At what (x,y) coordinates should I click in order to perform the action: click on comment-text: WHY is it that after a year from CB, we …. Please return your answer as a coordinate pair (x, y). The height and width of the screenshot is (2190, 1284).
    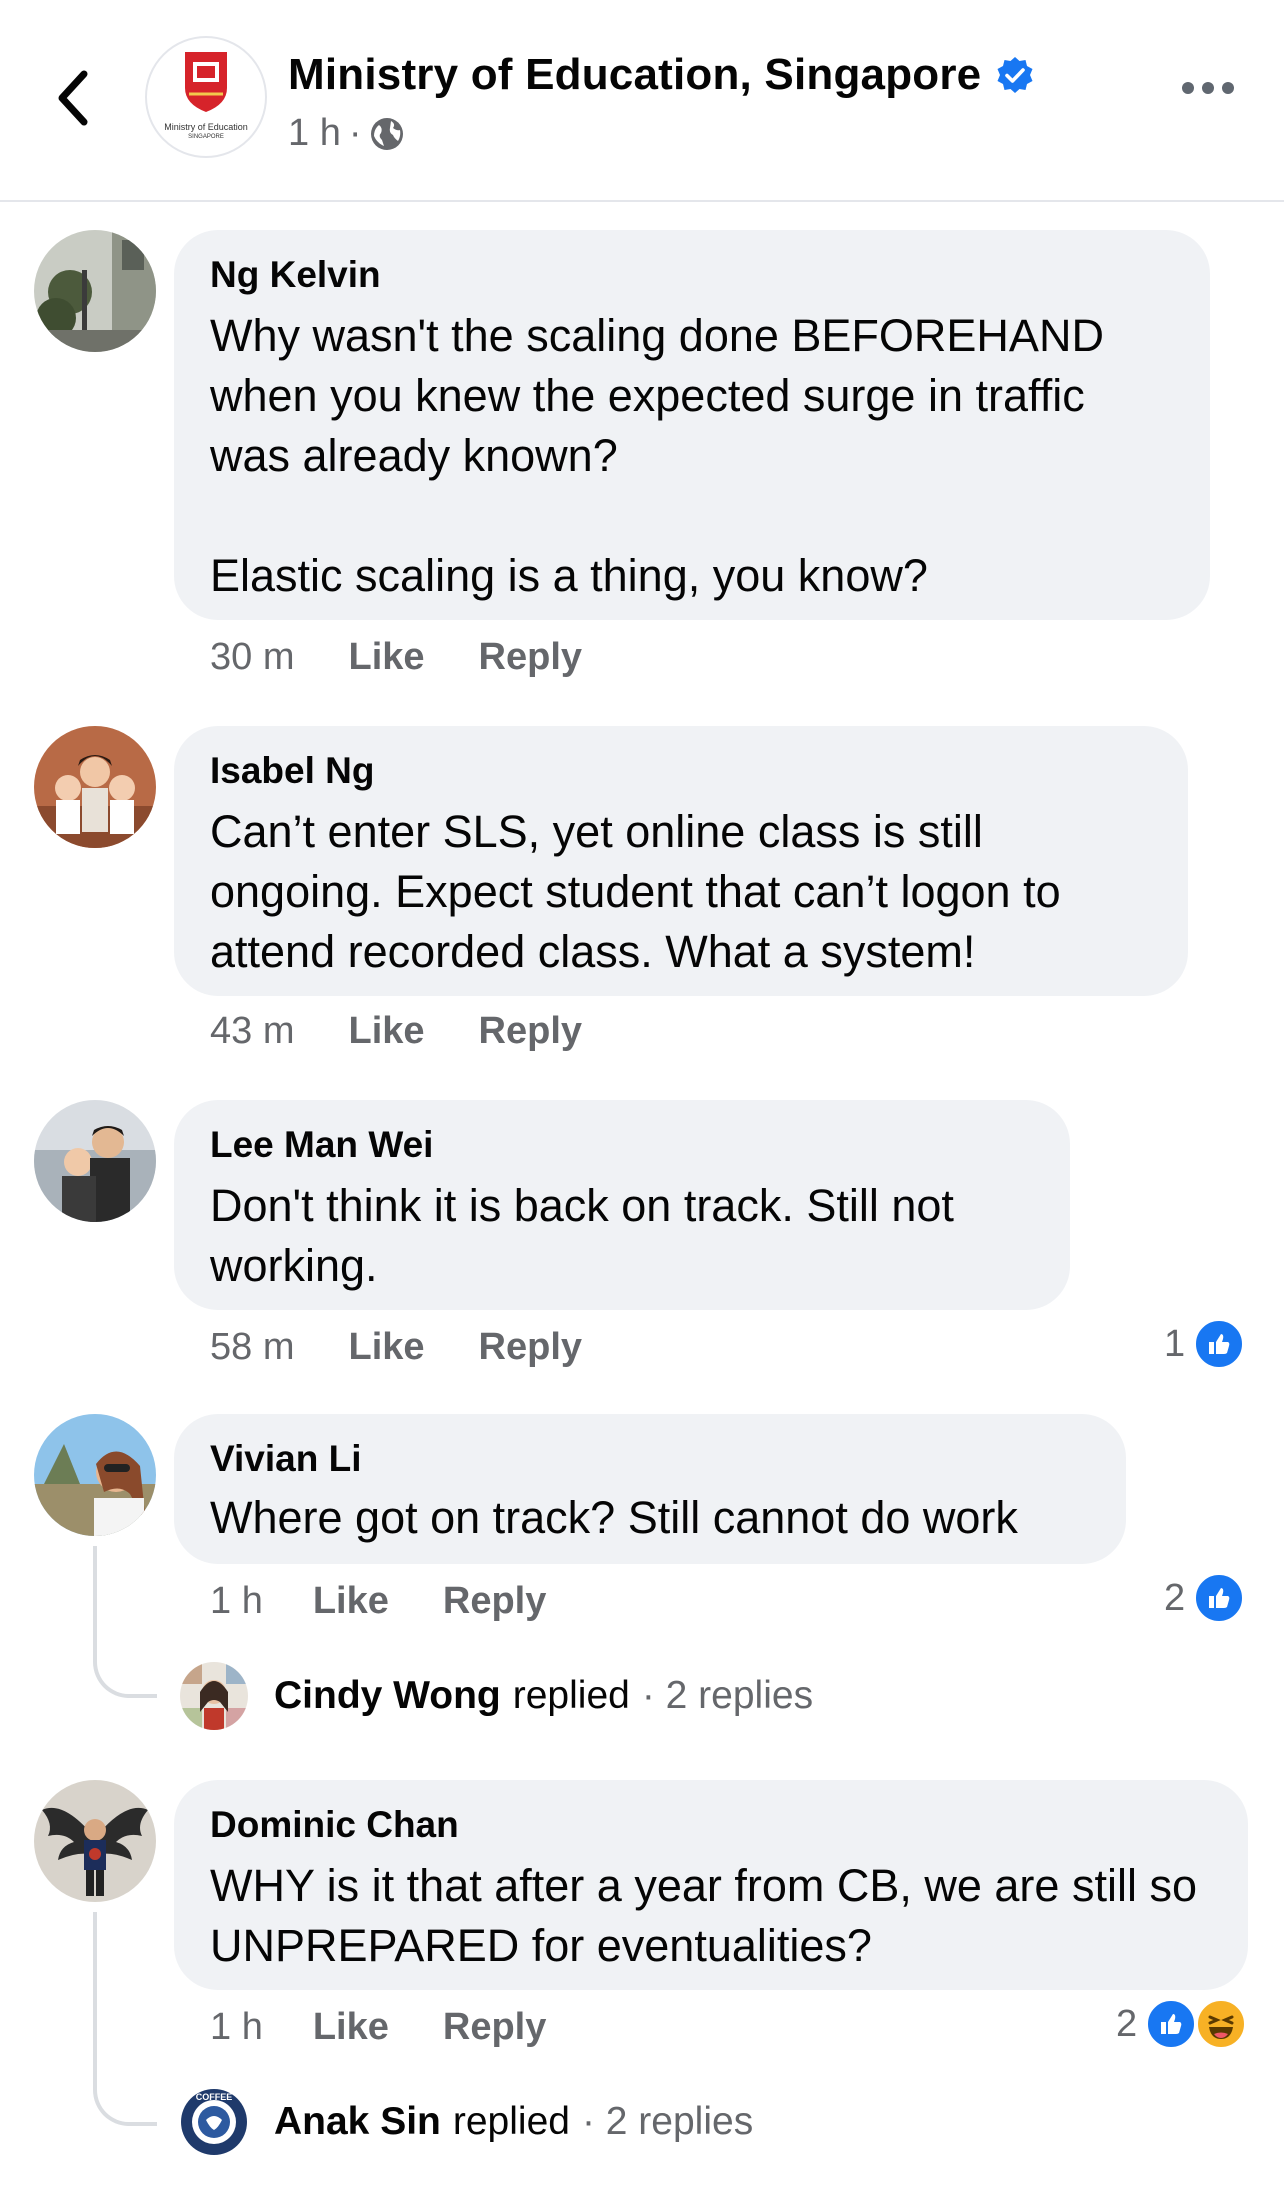
    Looking at the image, I should click on (710, 1915).